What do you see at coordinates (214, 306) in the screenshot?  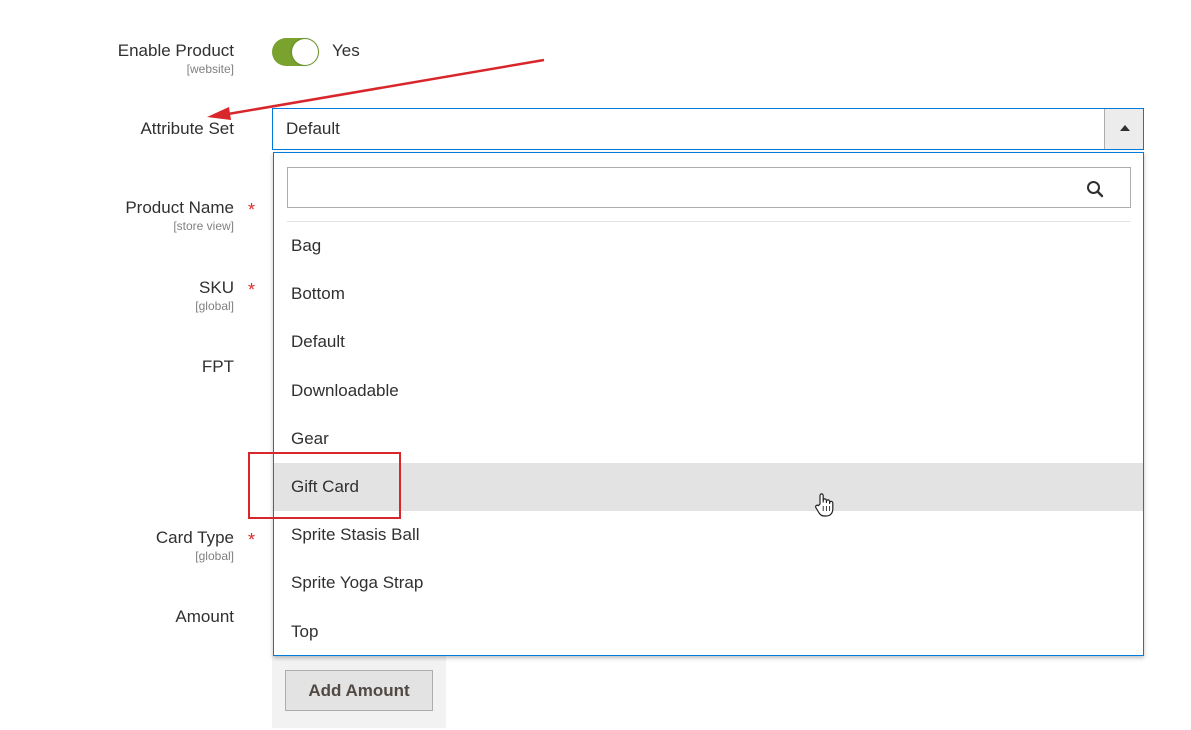 I see `sku-scope: [global]` at bounding box center [214, 306].